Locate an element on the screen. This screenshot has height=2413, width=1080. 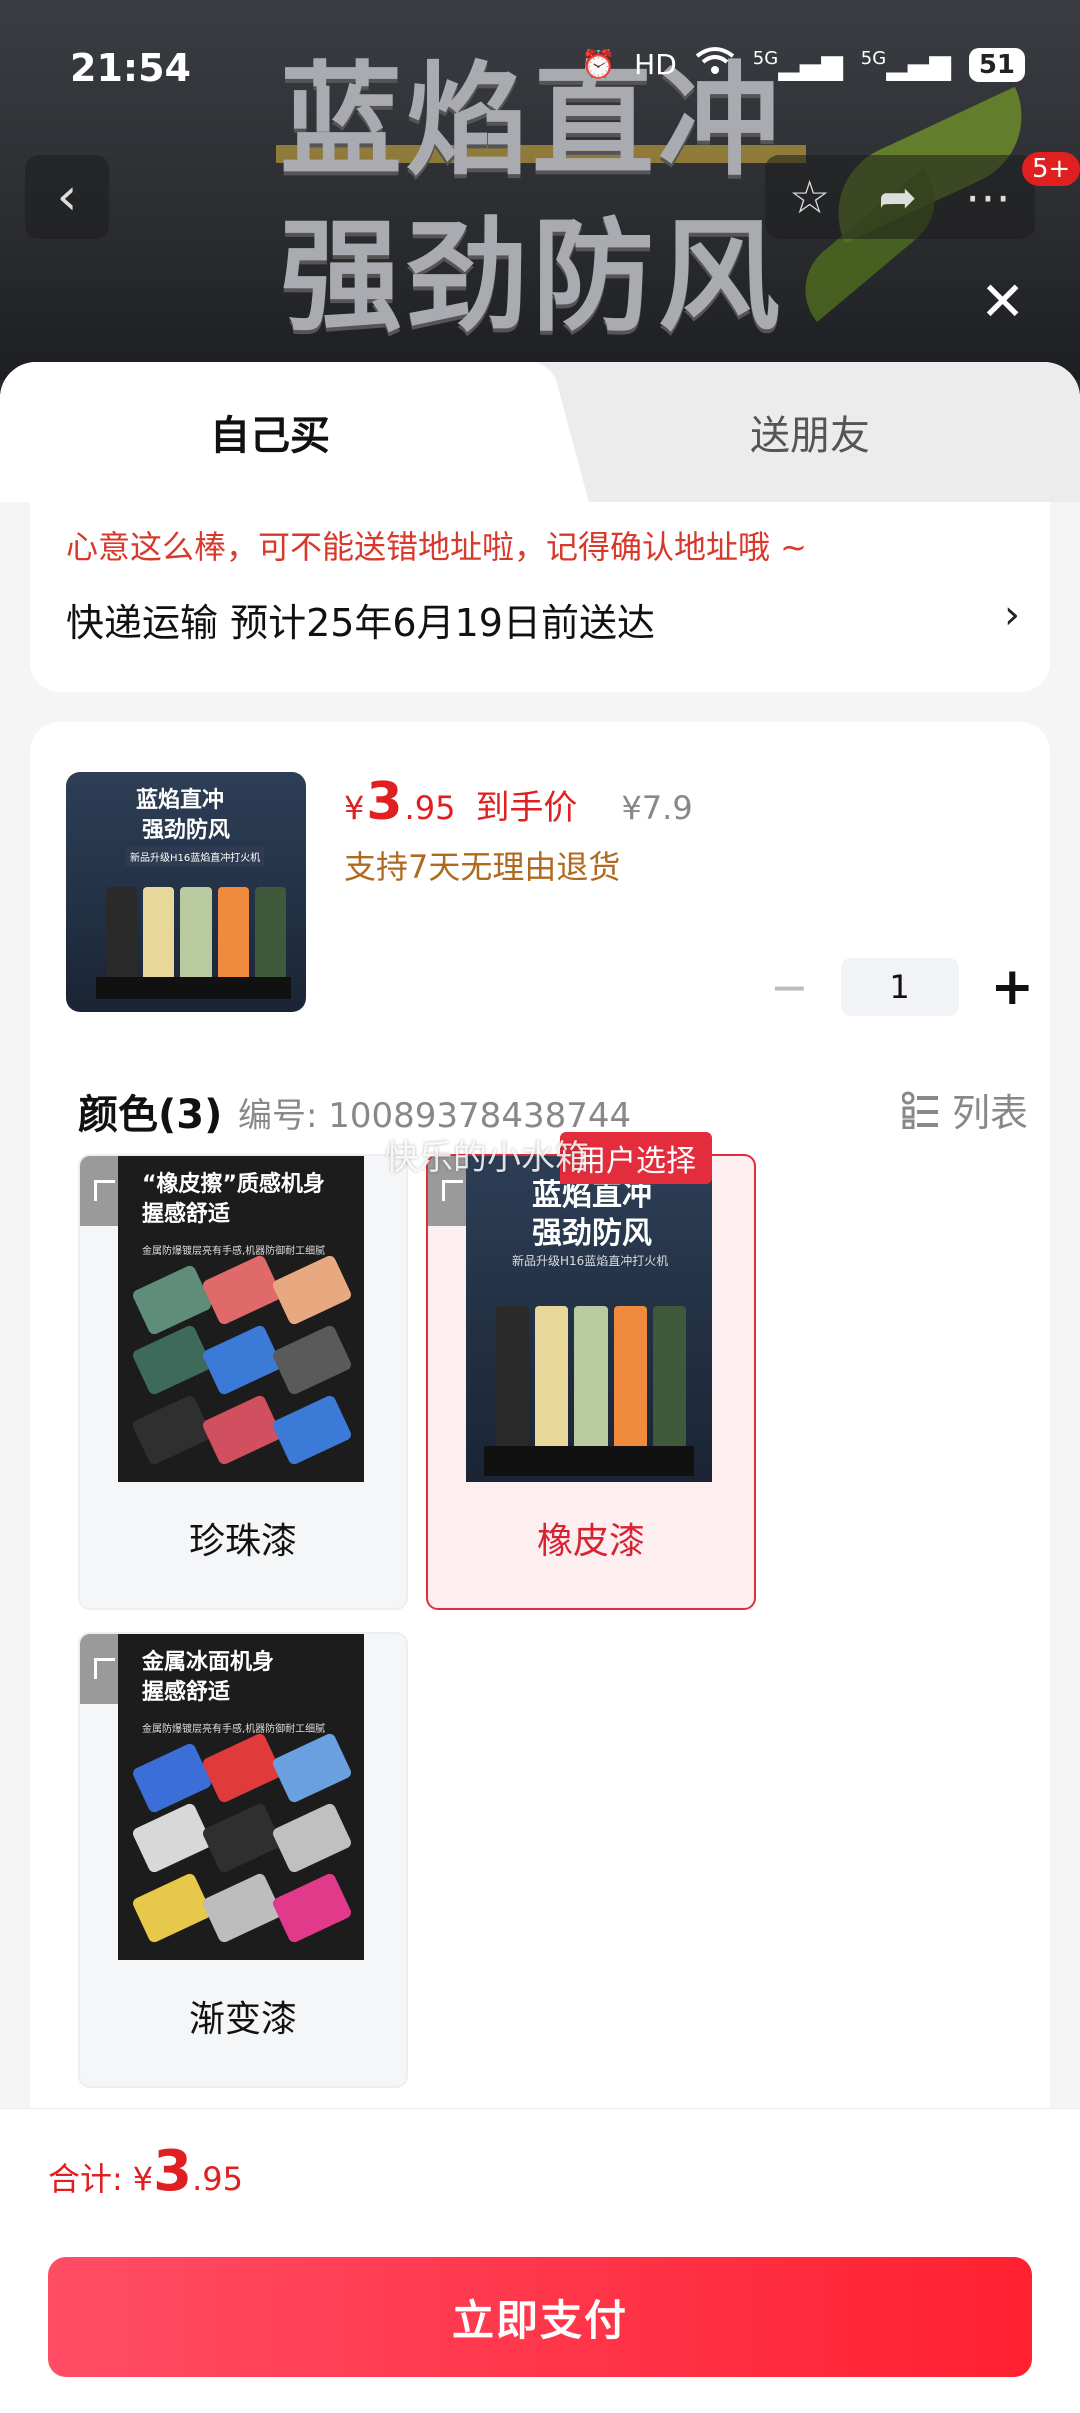
option-image: “橡皮擦”质感机身 握感舒适 金属防爆镀层亮有手感,机器防御耐工细腻 is located at coordinates (241, 1319).